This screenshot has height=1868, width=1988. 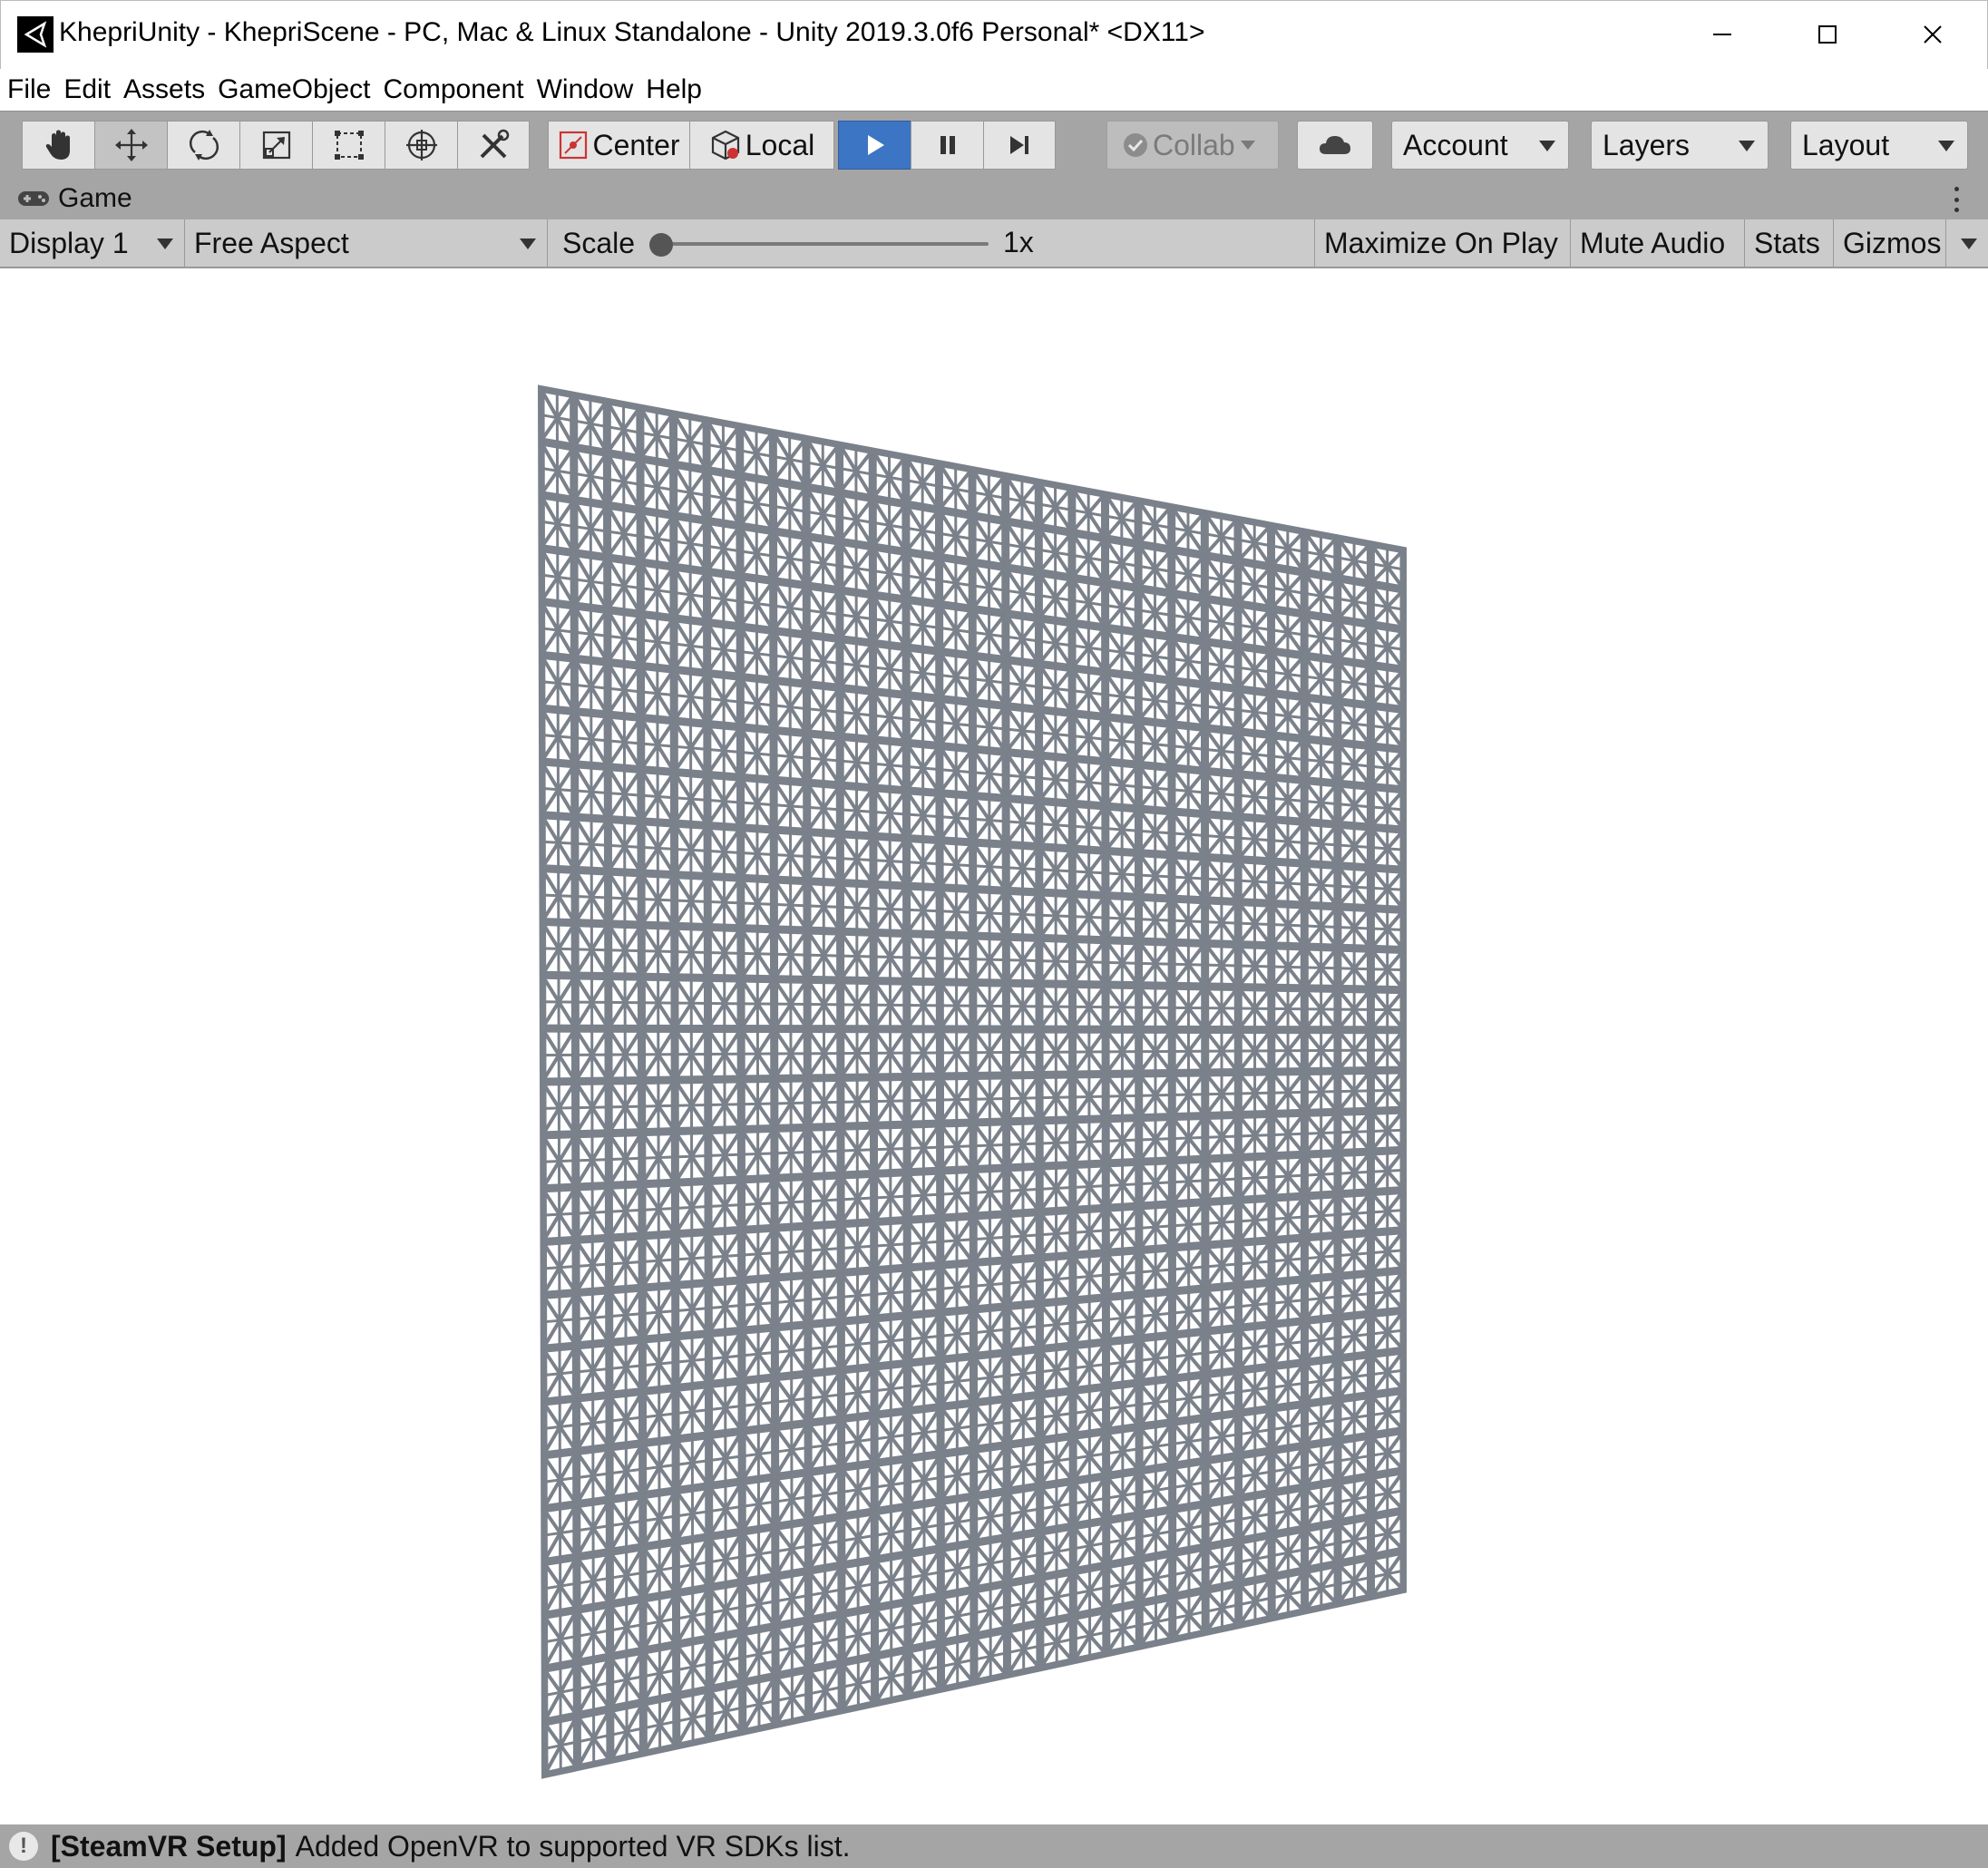 I want to click on maximize-button, so click(x=1827, y=34).